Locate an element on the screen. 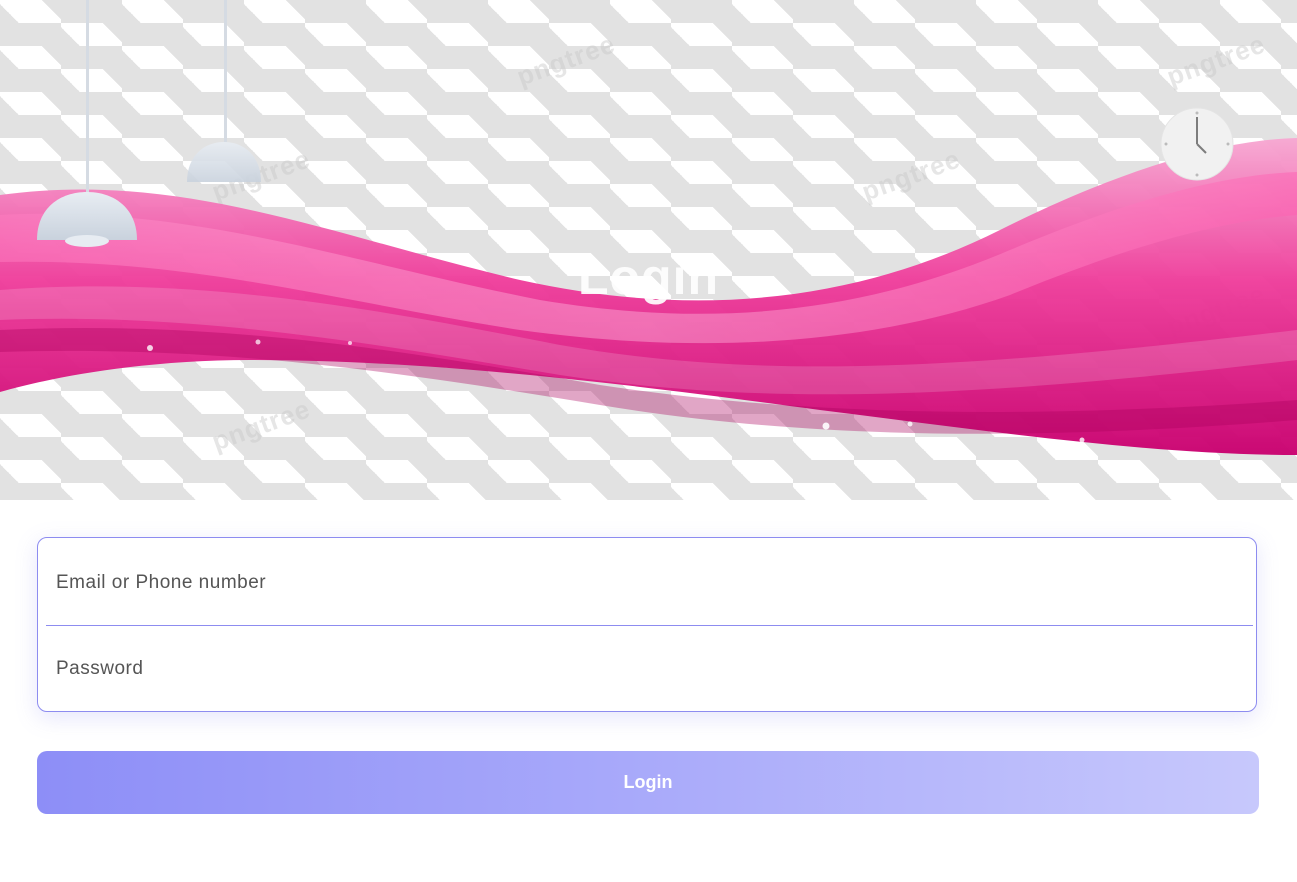  email-field is located at coordinates (649, 583).